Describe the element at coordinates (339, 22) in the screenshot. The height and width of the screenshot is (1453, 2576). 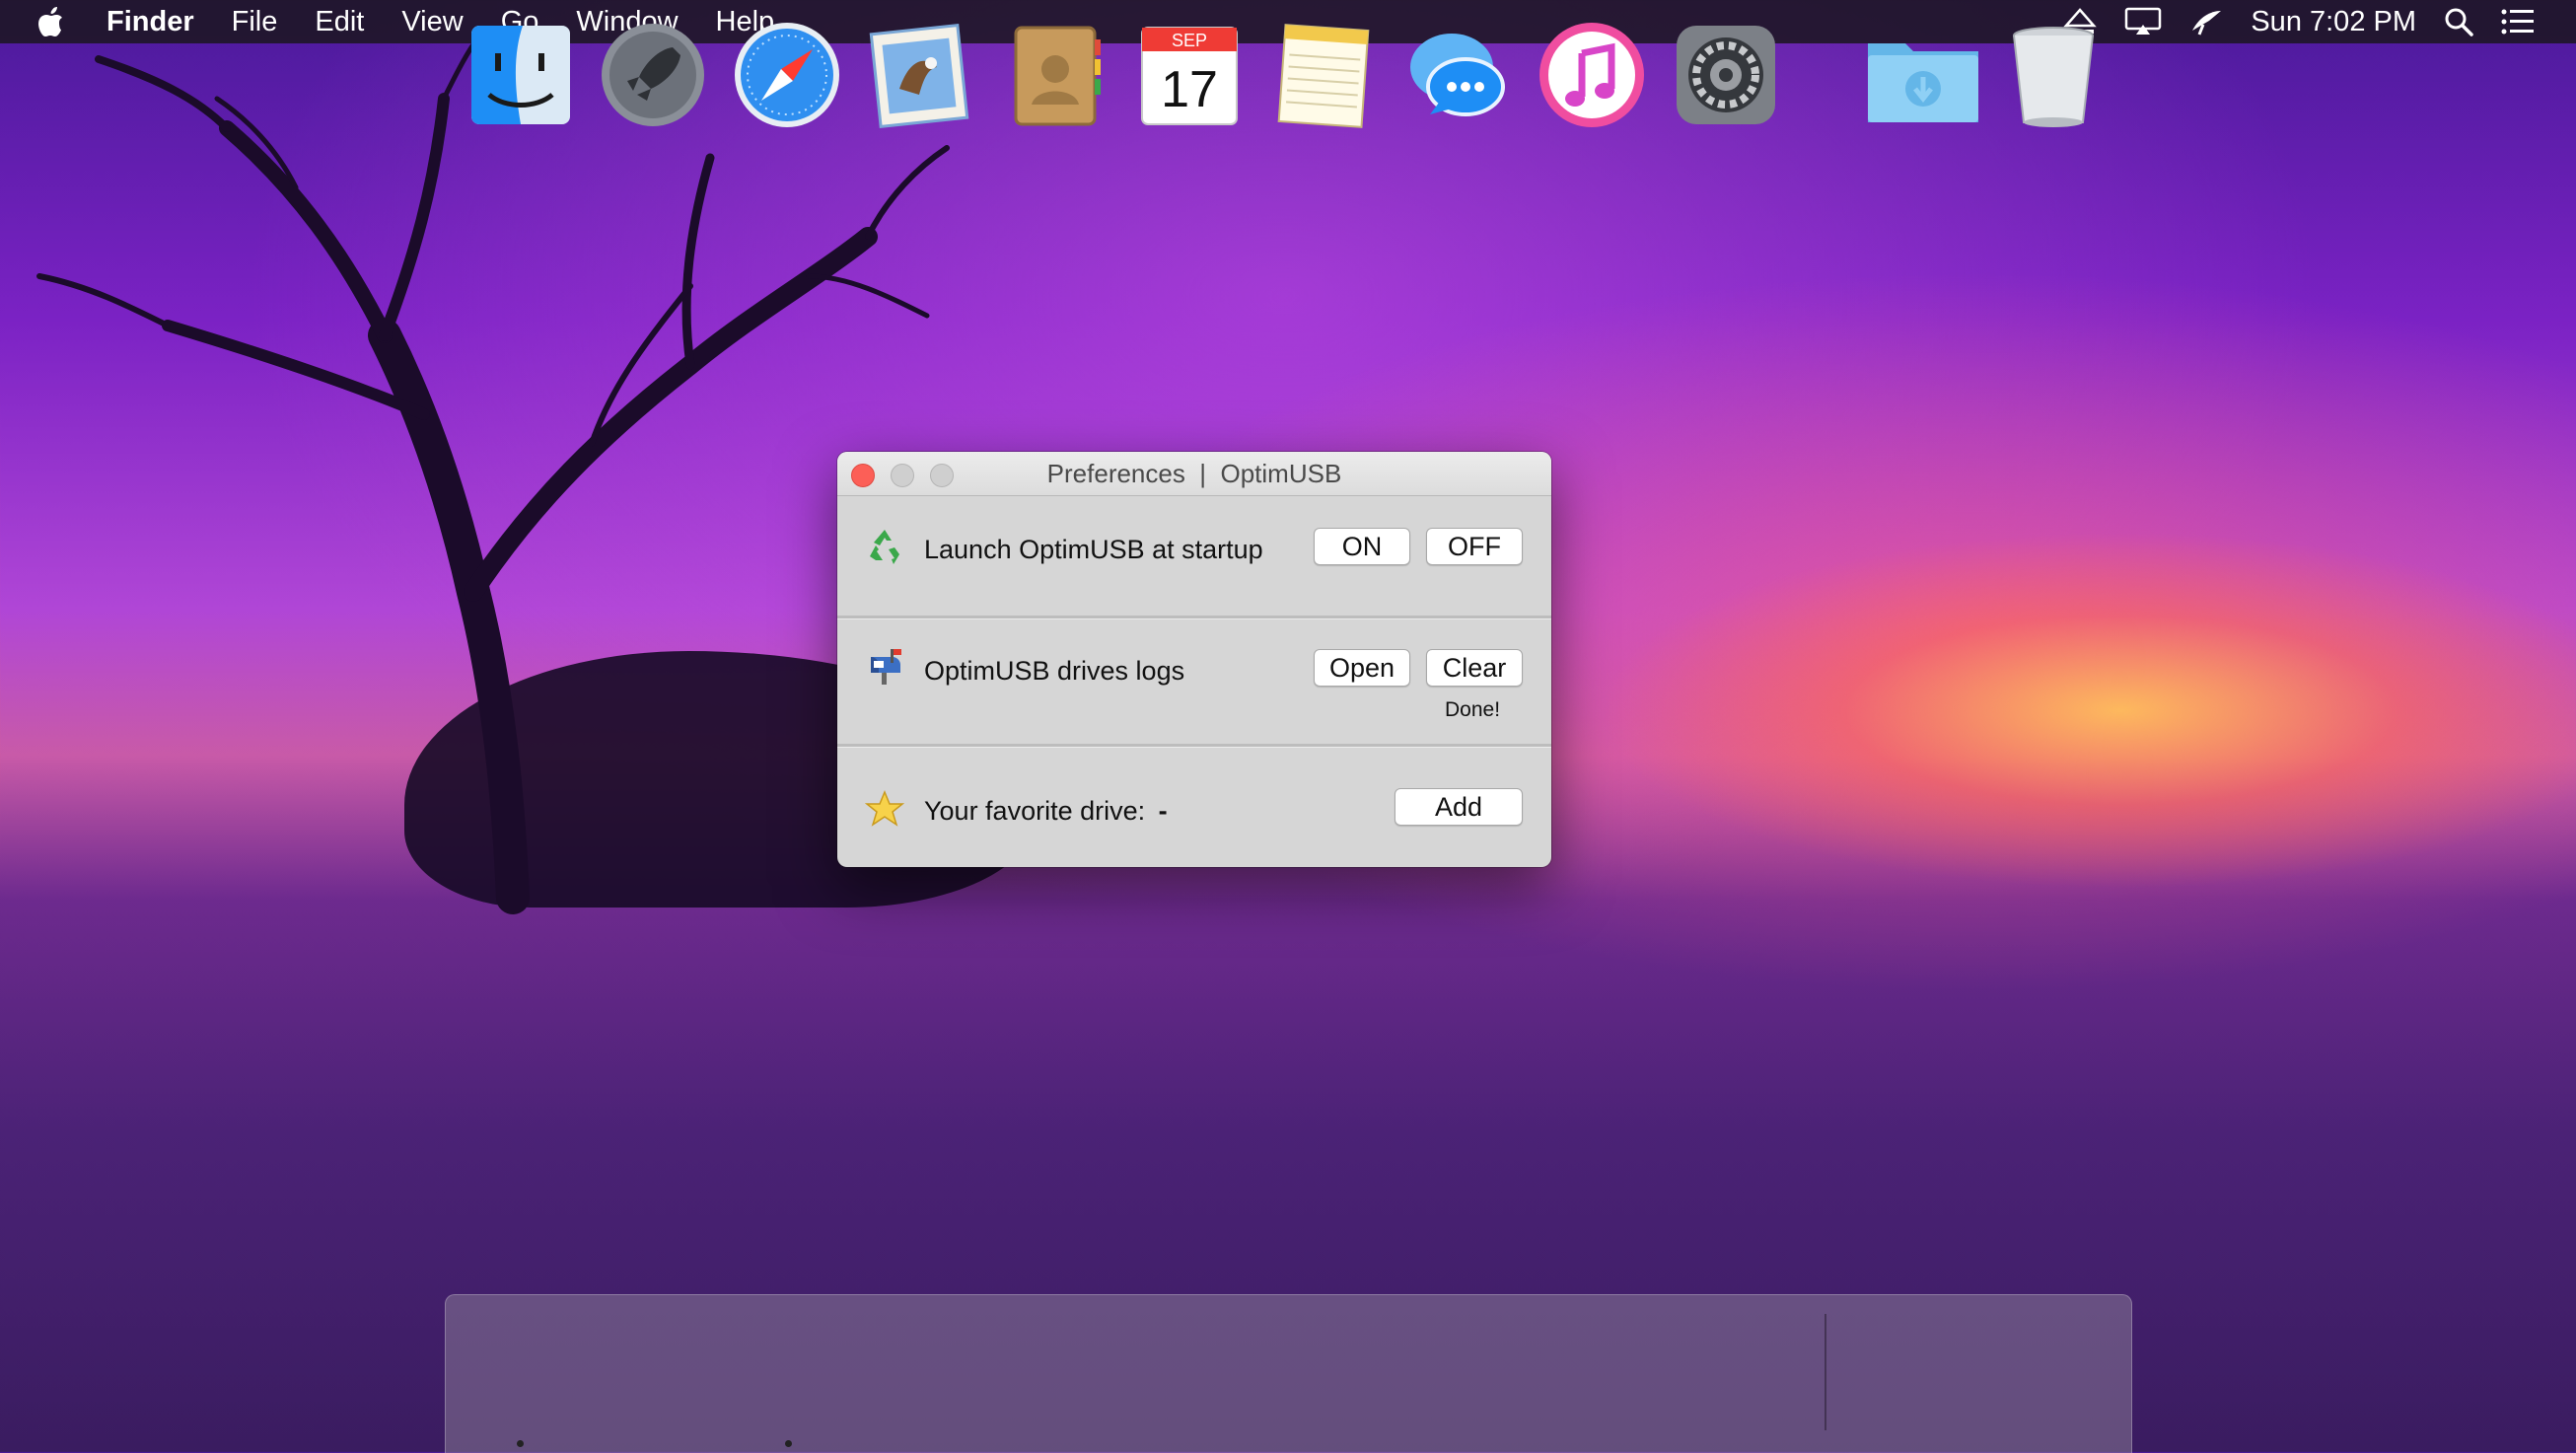
I see `menu-edit: Edit` at that location.